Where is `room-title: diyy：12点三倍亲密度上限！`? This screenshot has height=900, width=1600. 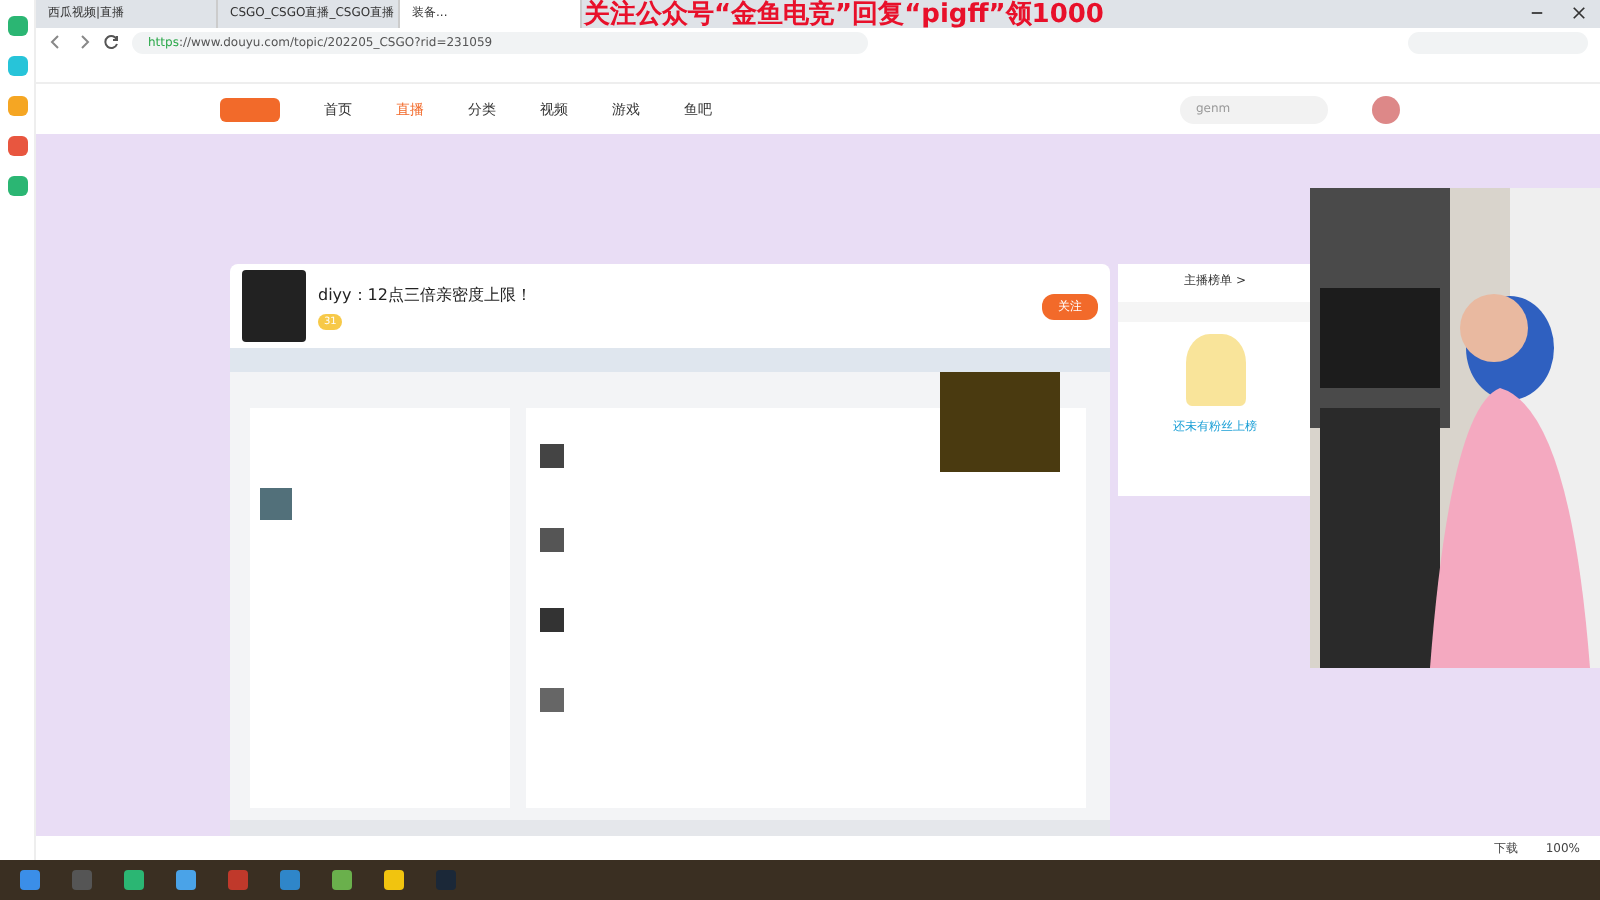 room-title: diyy：12点三倍亲密度上限！ is located at coordinates (425, 294).